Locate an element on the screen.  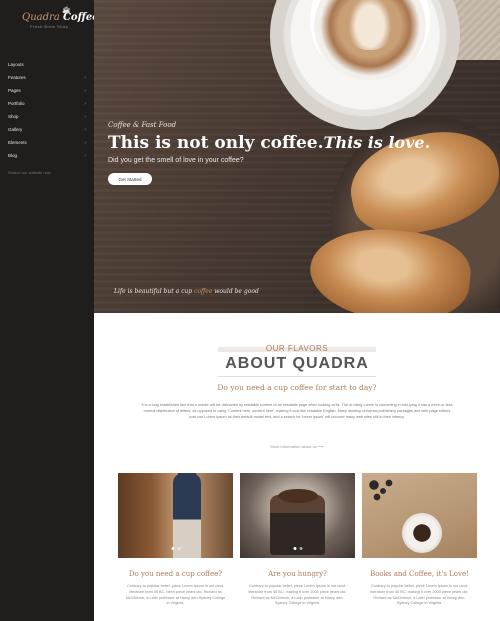
more-info-link: More information about us ⟶ is located at coordinates (297, 446).